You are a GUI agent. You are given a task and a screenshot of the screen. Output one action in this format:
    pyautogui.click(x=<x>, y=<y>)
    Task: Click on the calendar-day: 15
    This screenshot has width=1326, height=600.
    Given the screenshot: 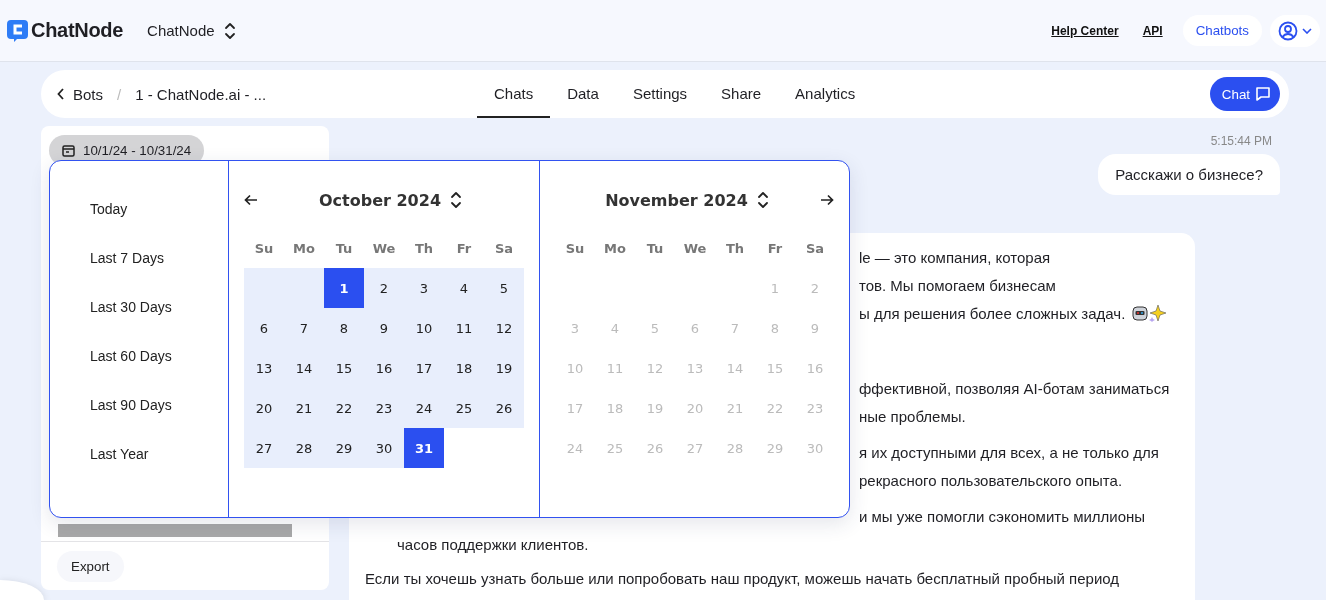 What is the action you would take?
    pyautogui.click(x=344, y=368)
    